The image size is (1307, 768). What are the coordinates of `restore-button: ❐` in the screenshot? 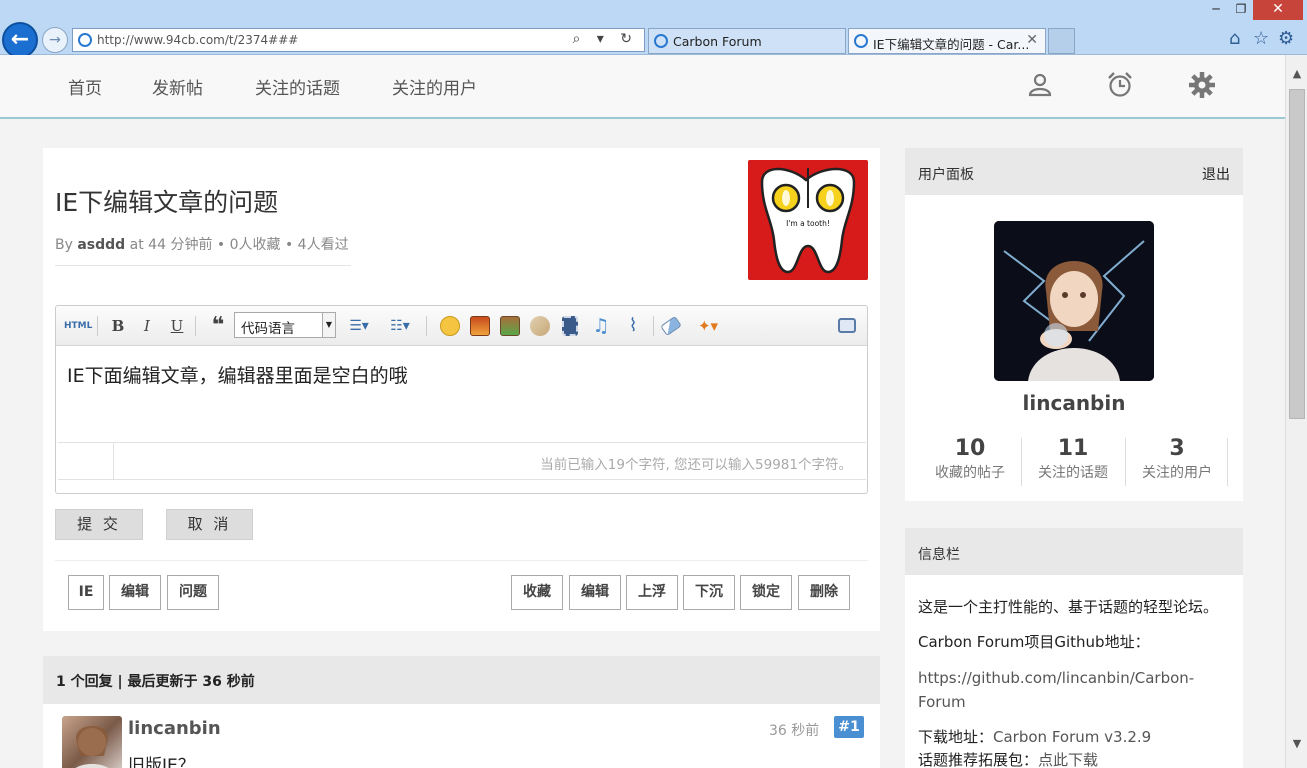 It's located at (1241, 10).